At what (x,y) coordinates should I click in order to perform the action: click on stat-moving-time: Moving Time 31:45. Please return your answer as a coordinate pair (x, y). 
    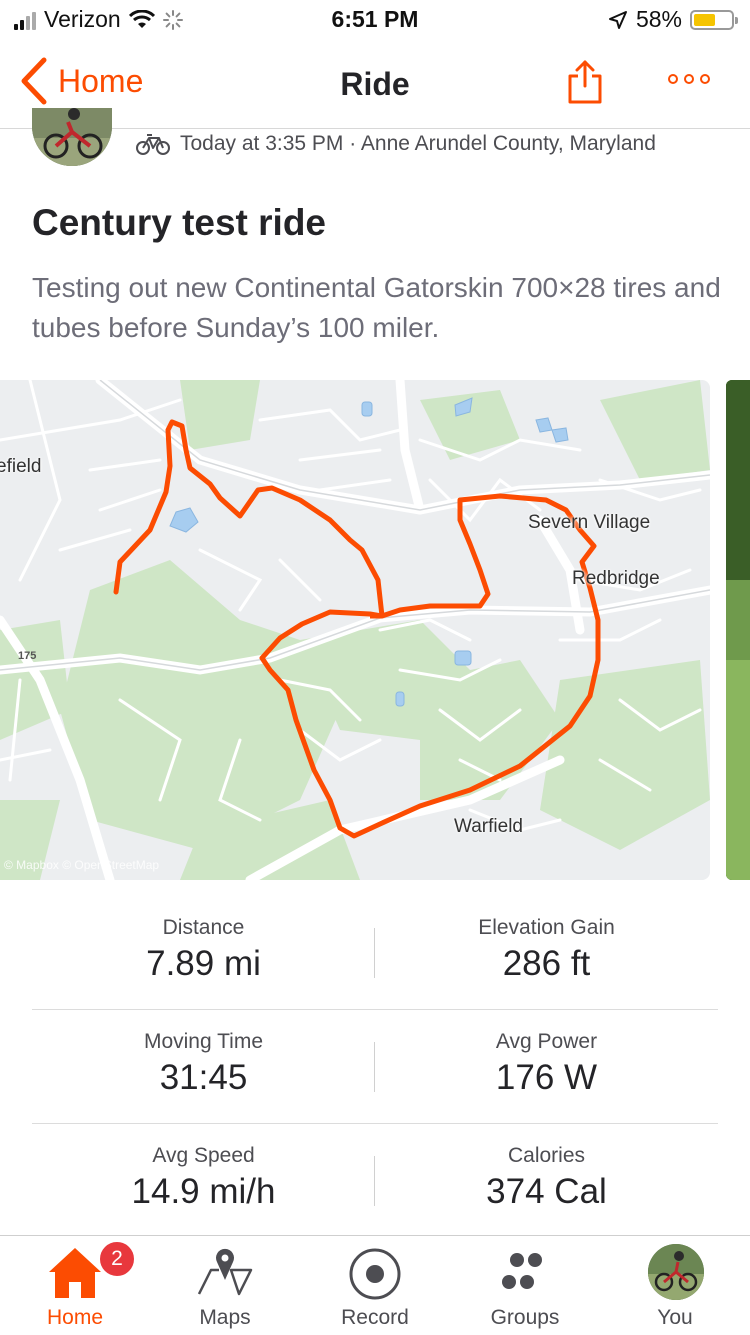
    Looking at the image, I should click on (203, 1064).